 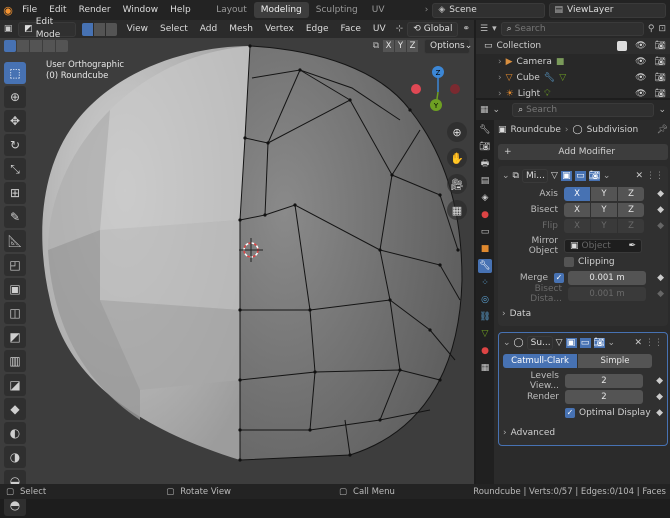 What do you see at coordinates (15, 361) in the screenshot?
I see `loop-cut-tool-icon: ▥` at bounding box center [15, 361].